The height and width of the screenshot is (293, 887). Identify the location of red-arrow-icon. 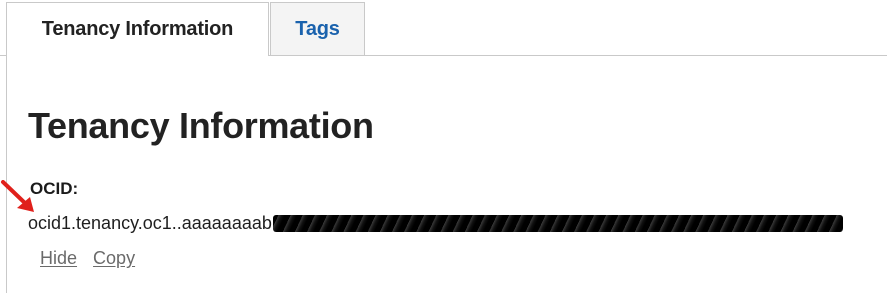
(17, 196).